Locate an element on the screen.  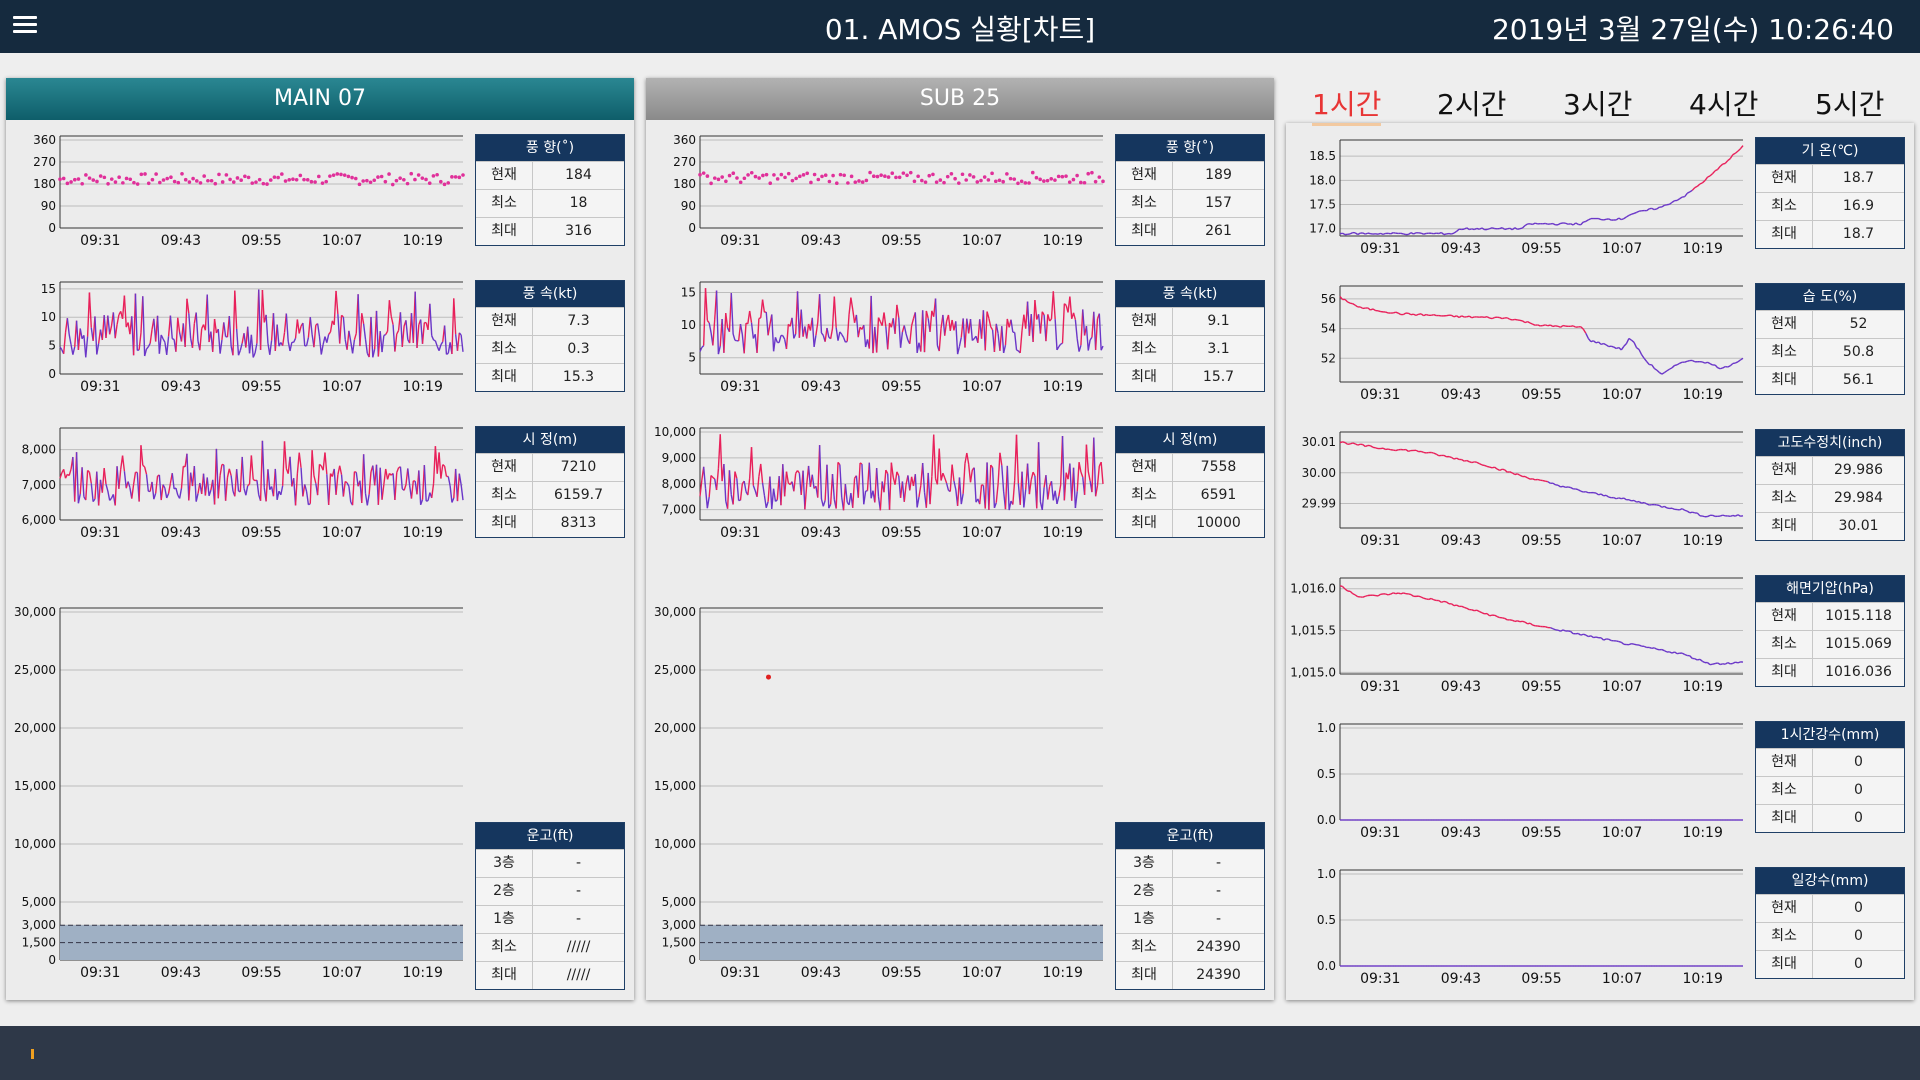
tab-4h: 4시간 is located at coordinates (1723, 103).